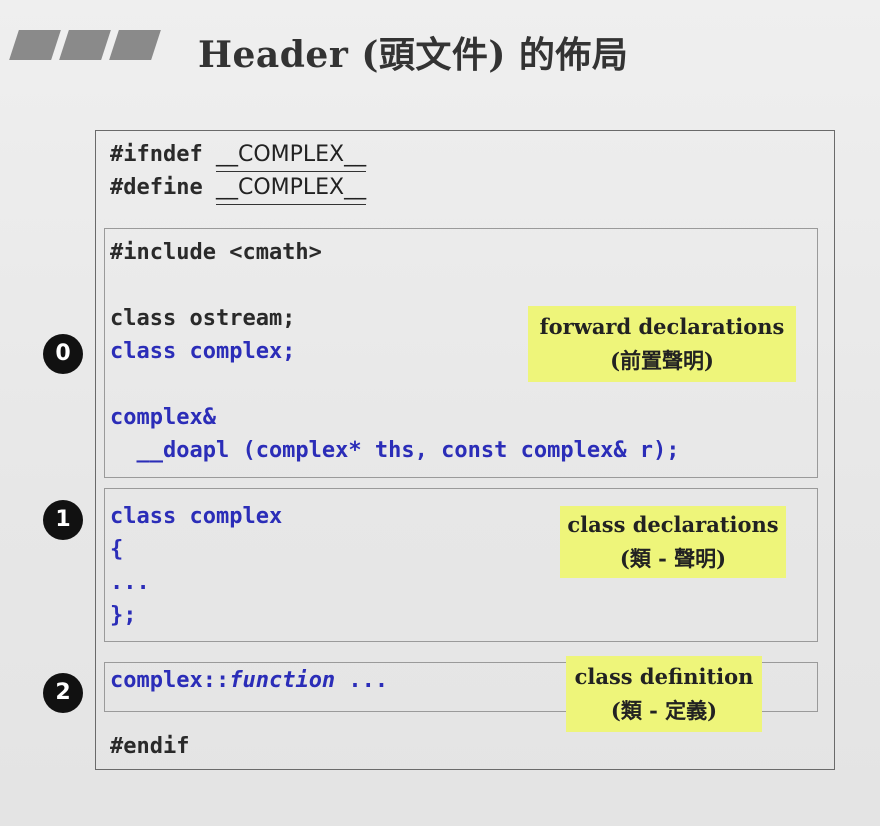  I want to click on class-declarations-label-zh: (類 - 聲明), so click(673, 558).